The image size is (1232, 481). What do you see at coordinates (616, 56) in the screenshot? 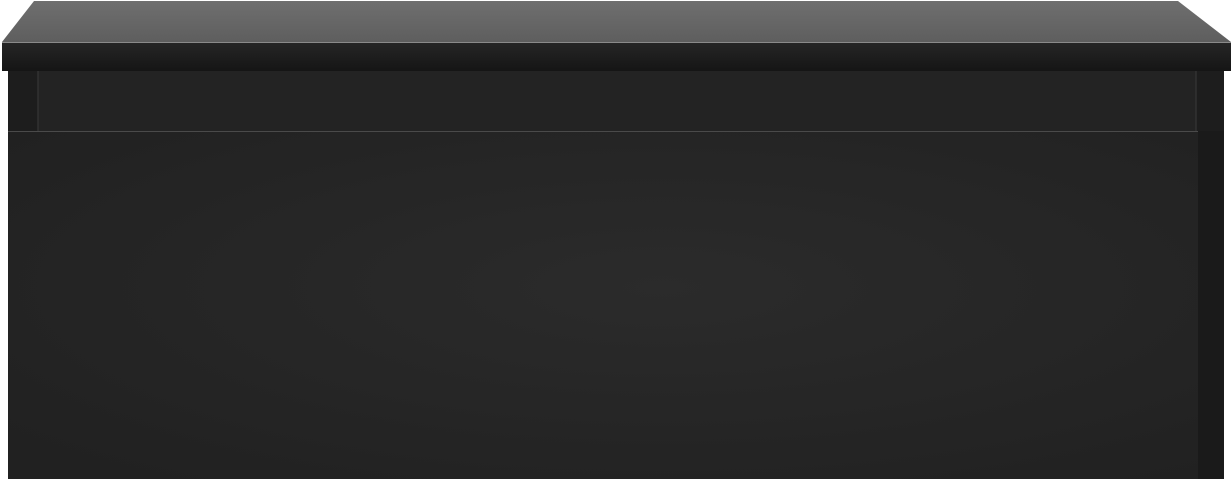
I see `countertop-front-edge` at bounding box center [616, 56].